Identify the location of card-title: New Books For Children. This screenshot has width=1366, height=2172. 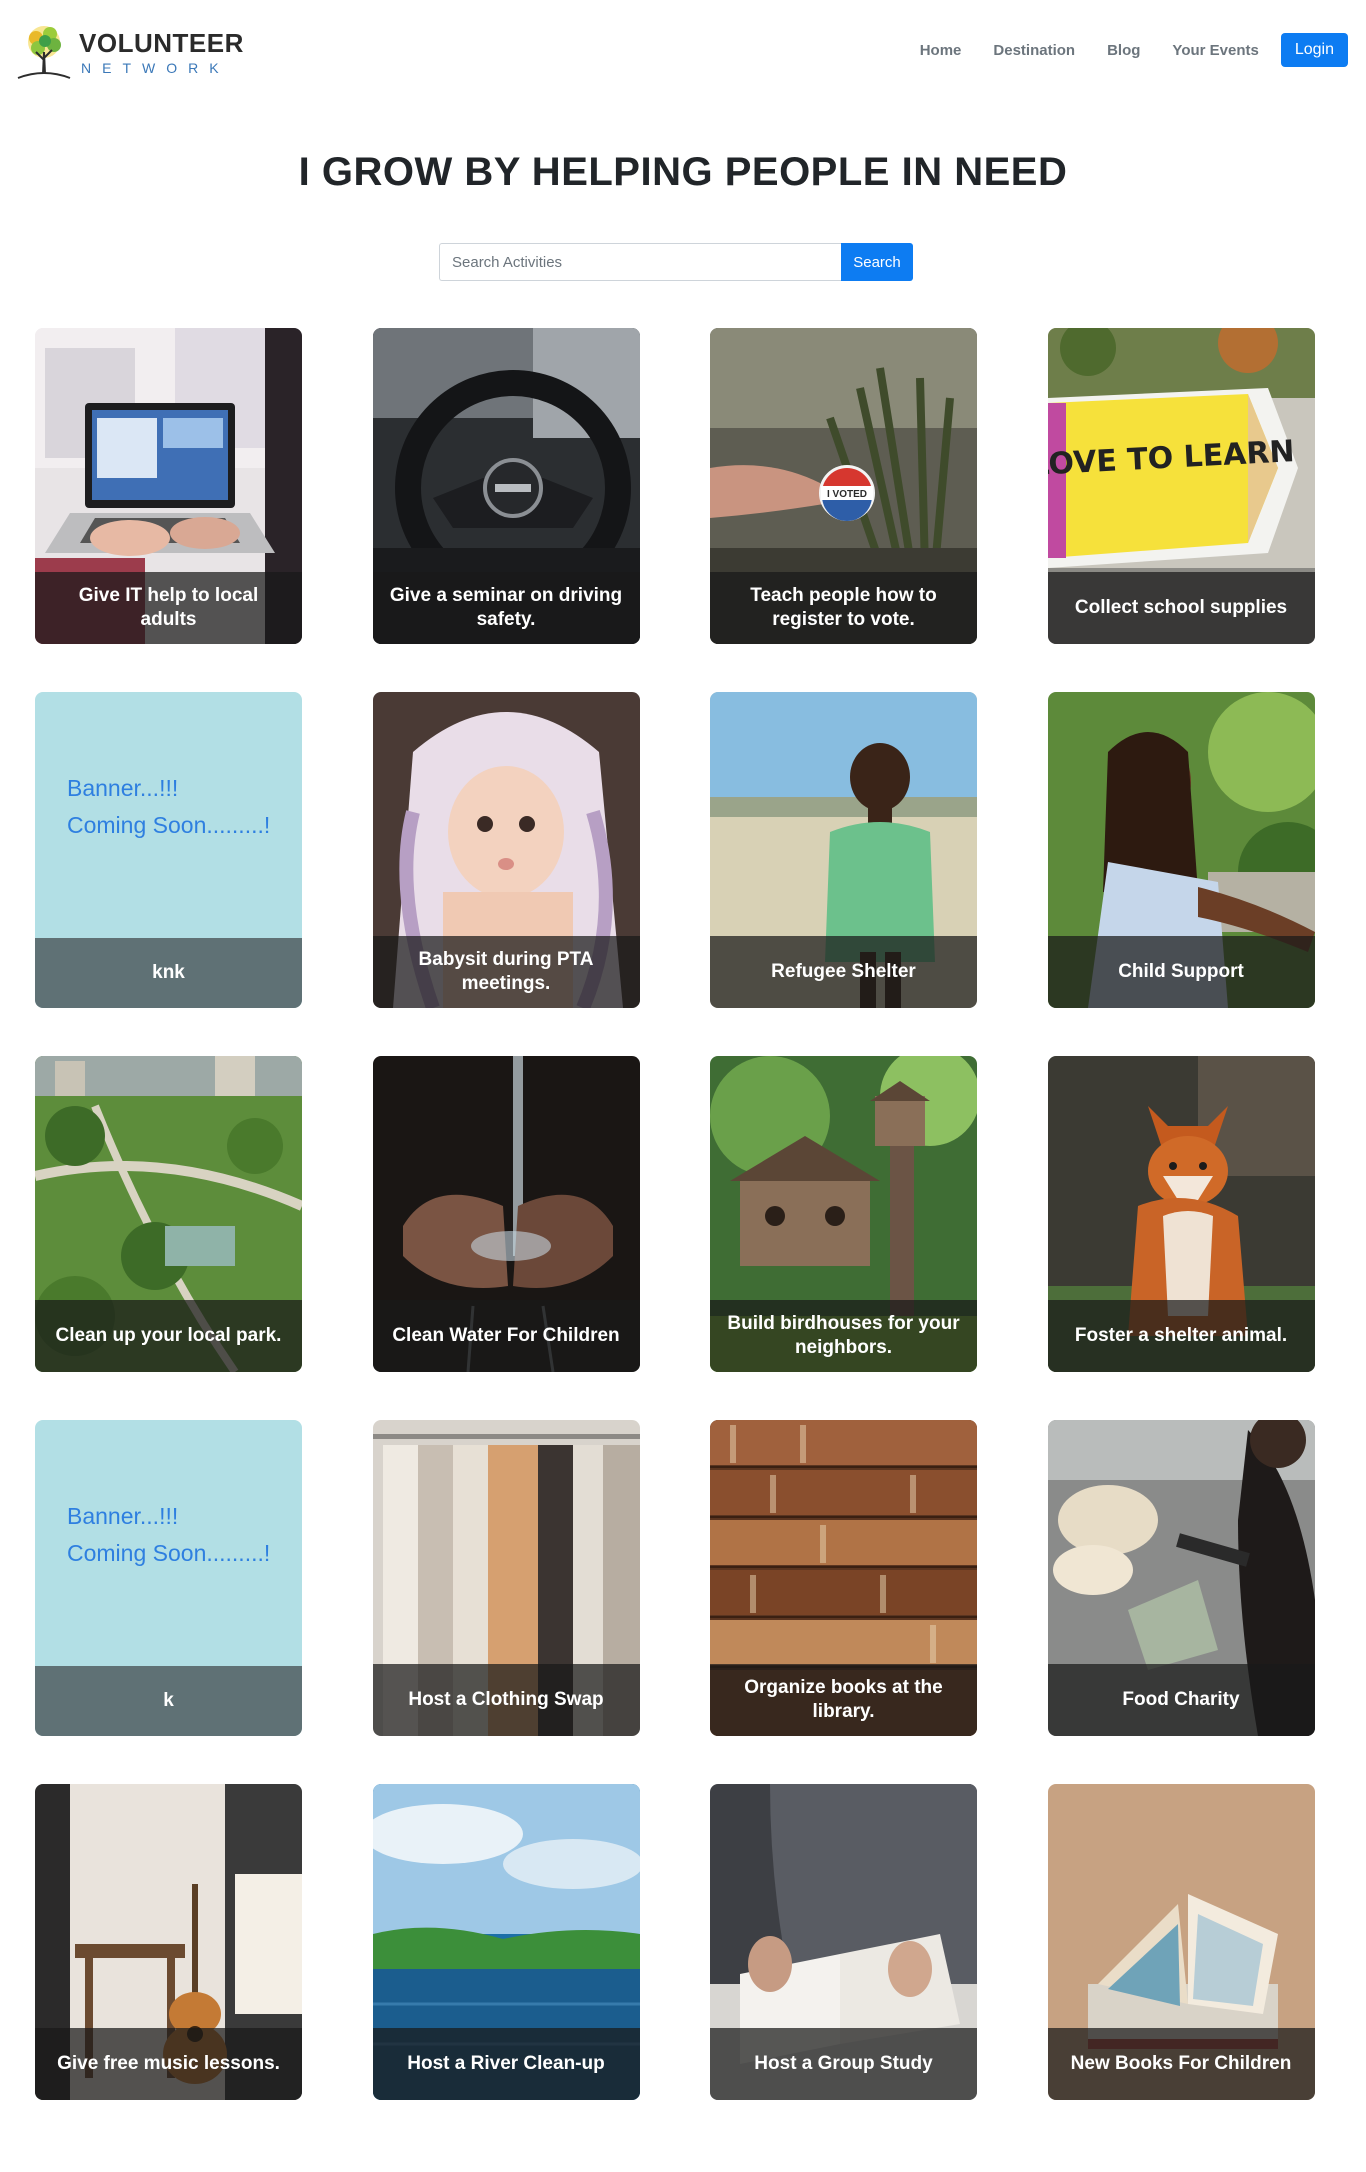
(1181, 2064).